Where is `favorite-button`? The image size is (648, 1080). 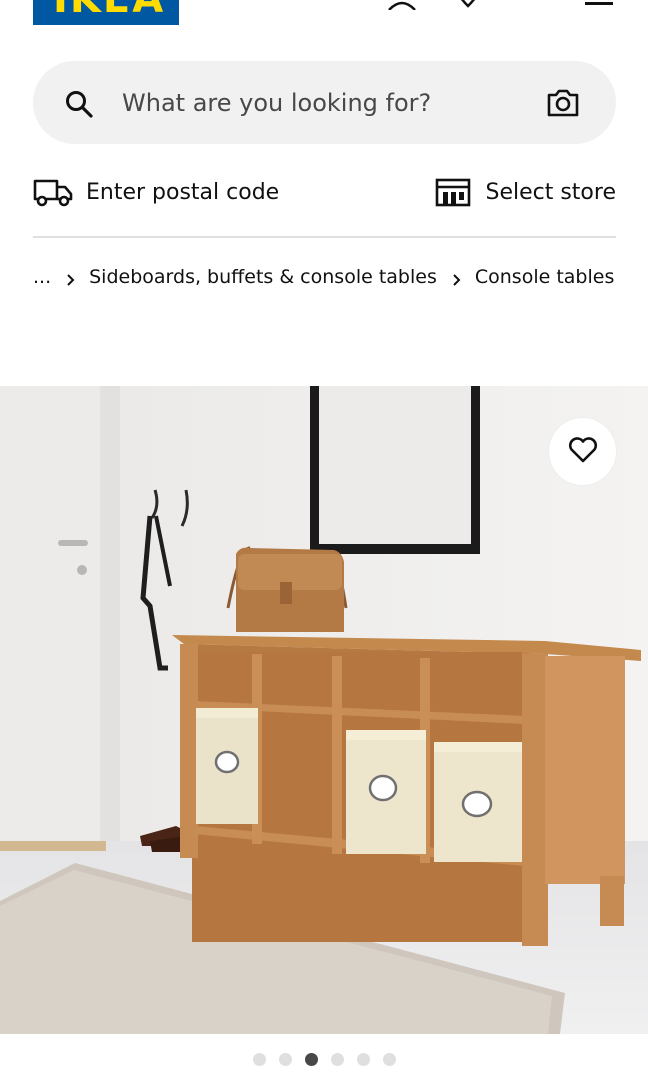 favorite-button is located at coordinates (582, 451).